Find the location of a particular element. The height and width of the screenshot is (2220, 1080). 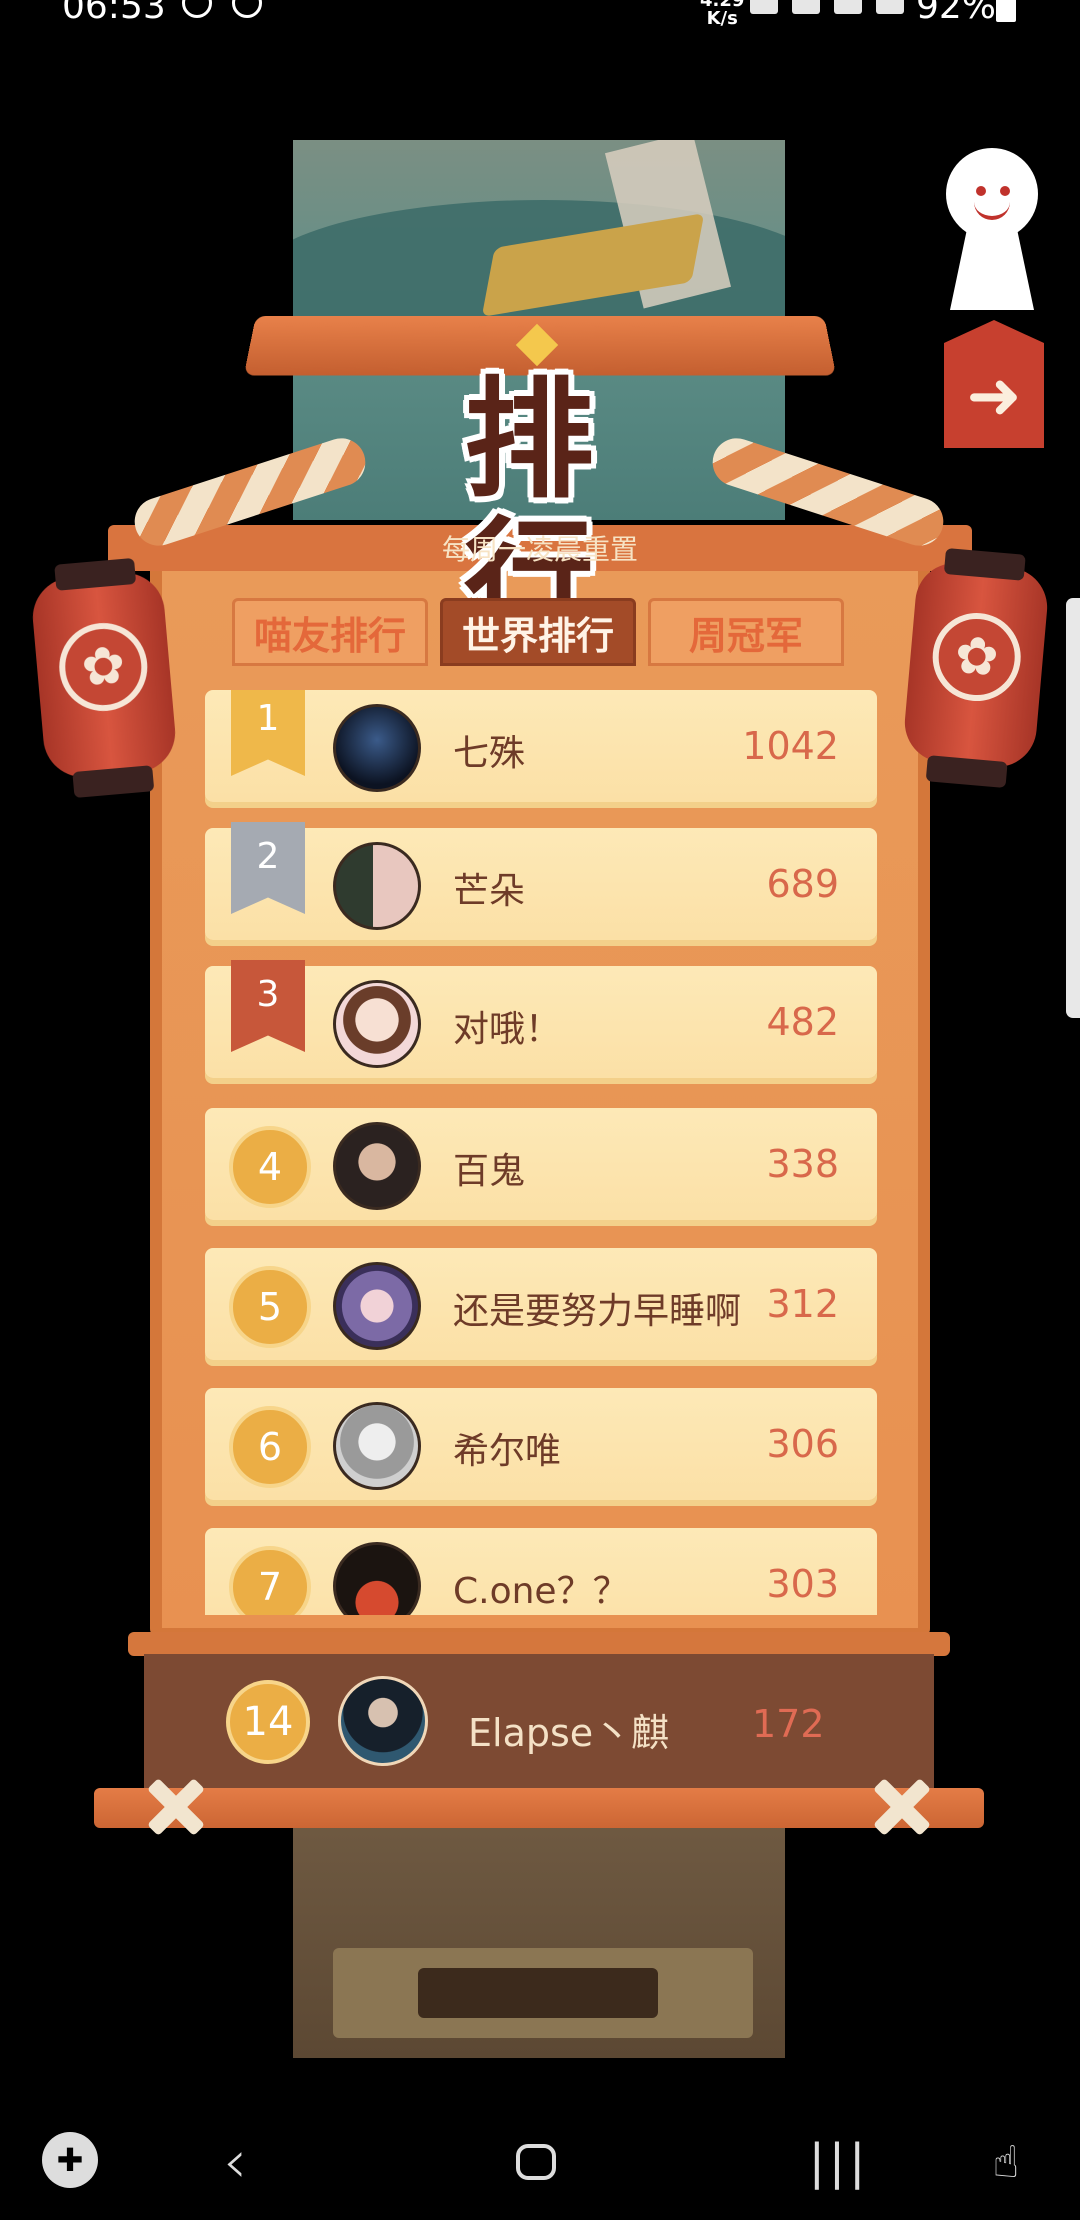

ranking-row: 1 七殊 1042 is located at coordinates (541, 746).